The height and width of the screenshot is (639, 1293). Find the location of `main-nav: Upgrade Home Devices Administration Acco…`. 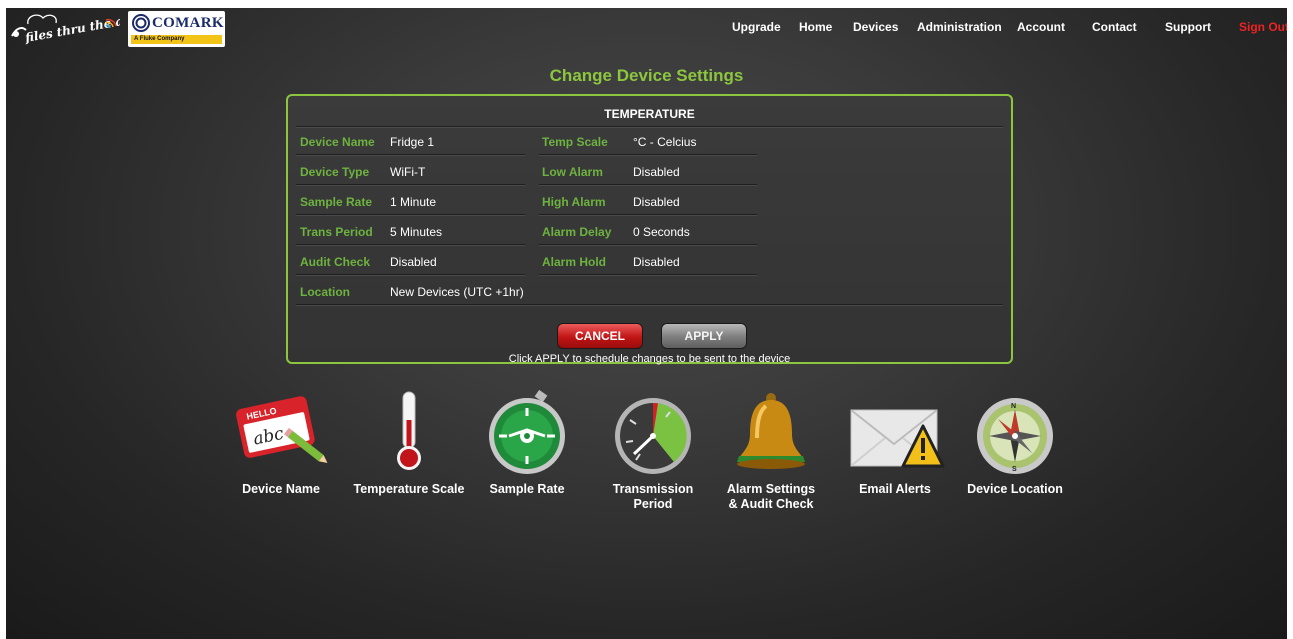

main-nav: Upgrade Home Devices Administration Acco… is located at coordinates (646, 28).